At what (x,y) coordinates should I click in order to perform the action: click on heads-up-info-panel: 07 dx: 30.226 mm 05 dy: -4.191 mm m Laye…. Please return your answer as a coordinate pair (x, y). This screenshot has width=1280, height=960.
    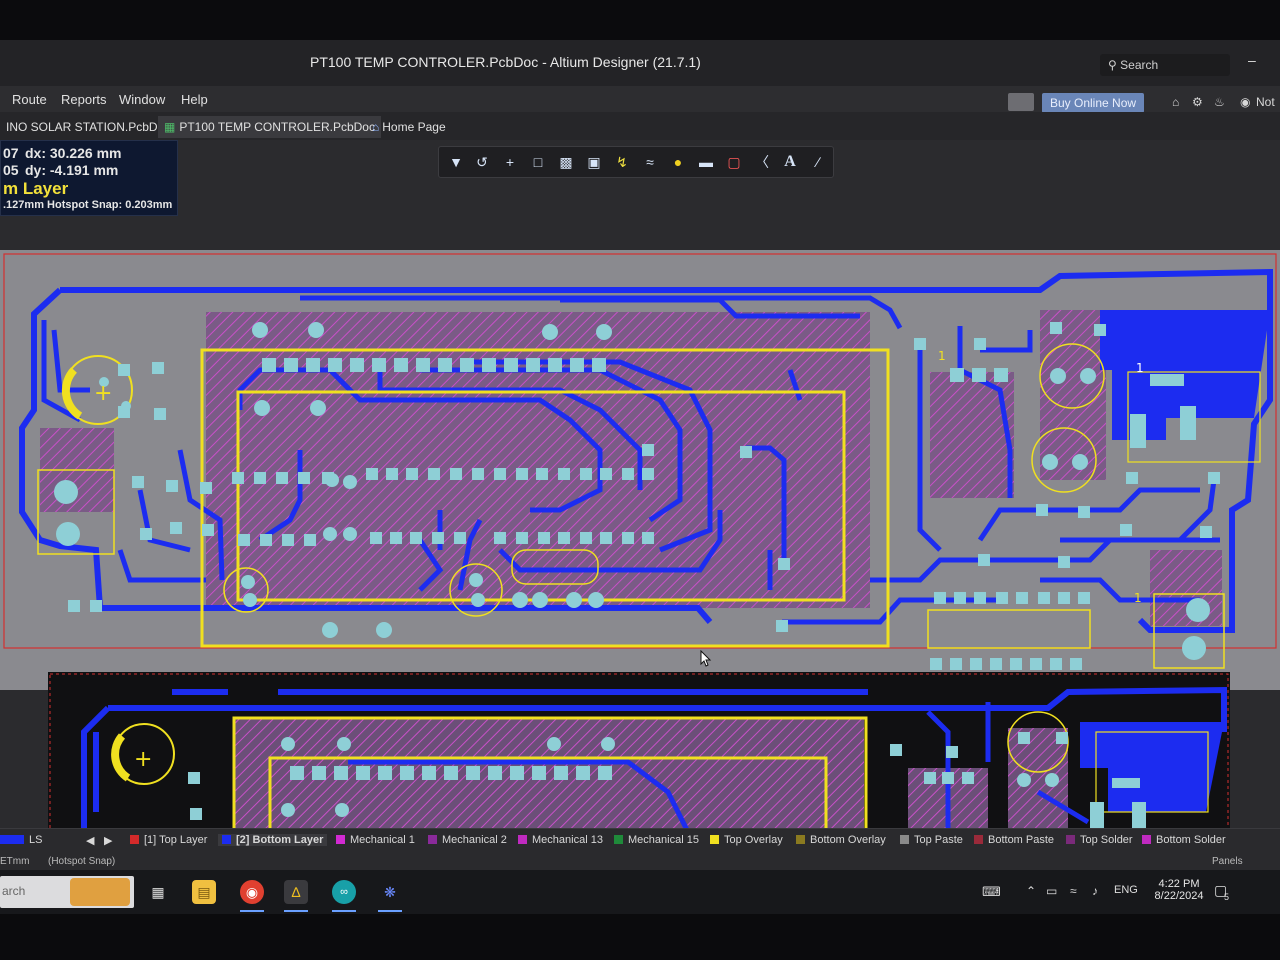
    Looking at the image, I should click on (89, 178).